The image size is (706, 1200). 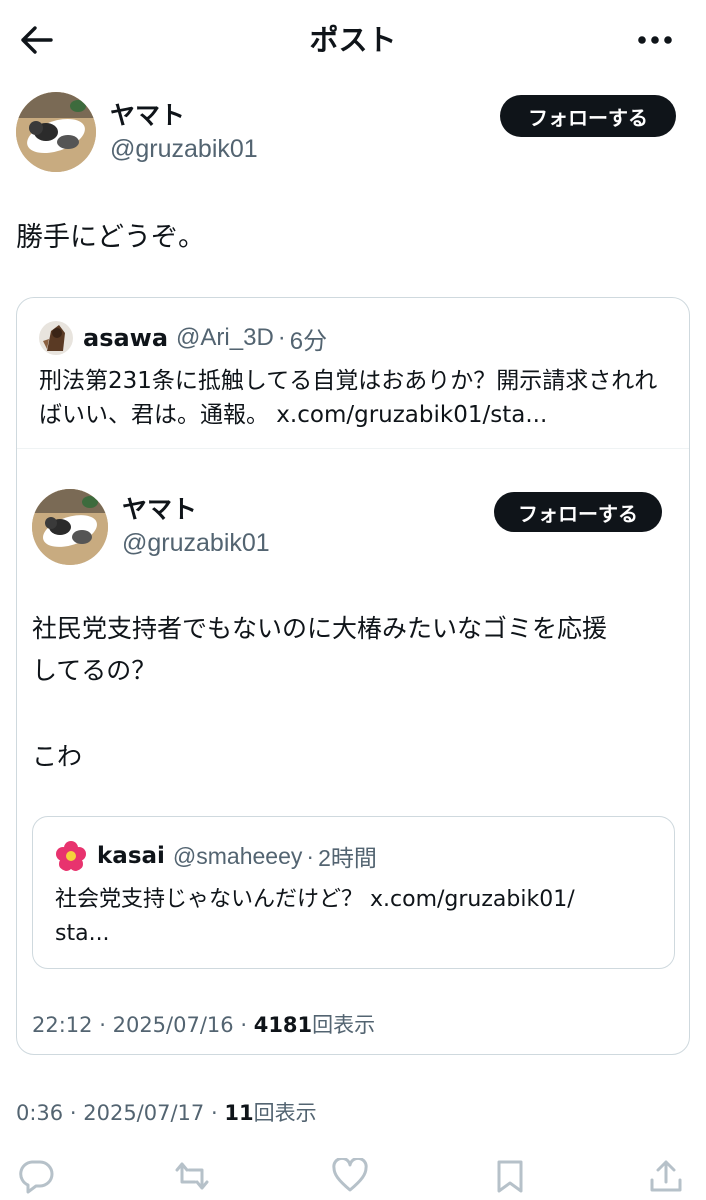 What do you see at coordinates (70, 527) in the screenshot?
I see `inner-author-avatar` at bounding box center [70, 527].